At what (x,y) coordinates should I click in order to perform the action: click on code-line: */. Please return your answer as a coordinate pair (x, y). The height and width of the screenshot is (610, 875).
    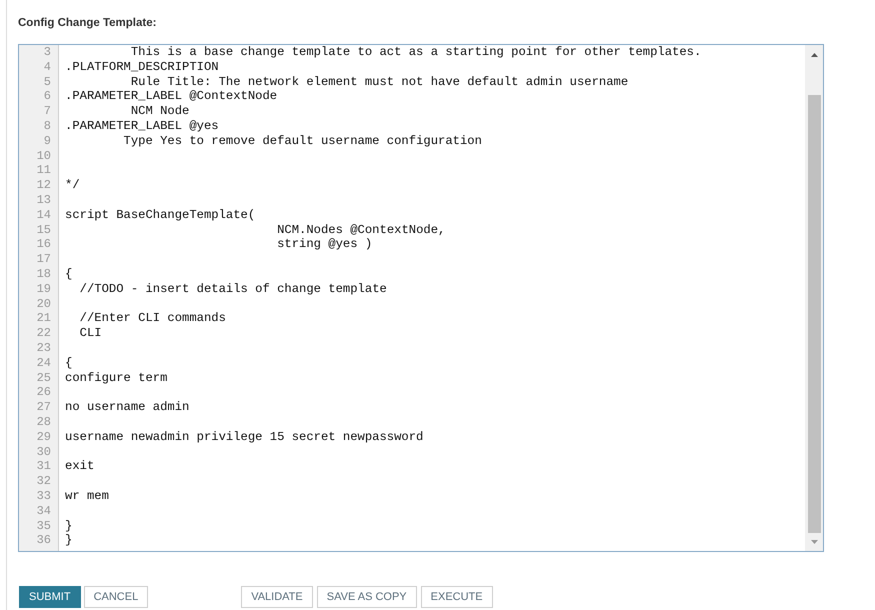
    Looking at the image, I should click on (72, 185).